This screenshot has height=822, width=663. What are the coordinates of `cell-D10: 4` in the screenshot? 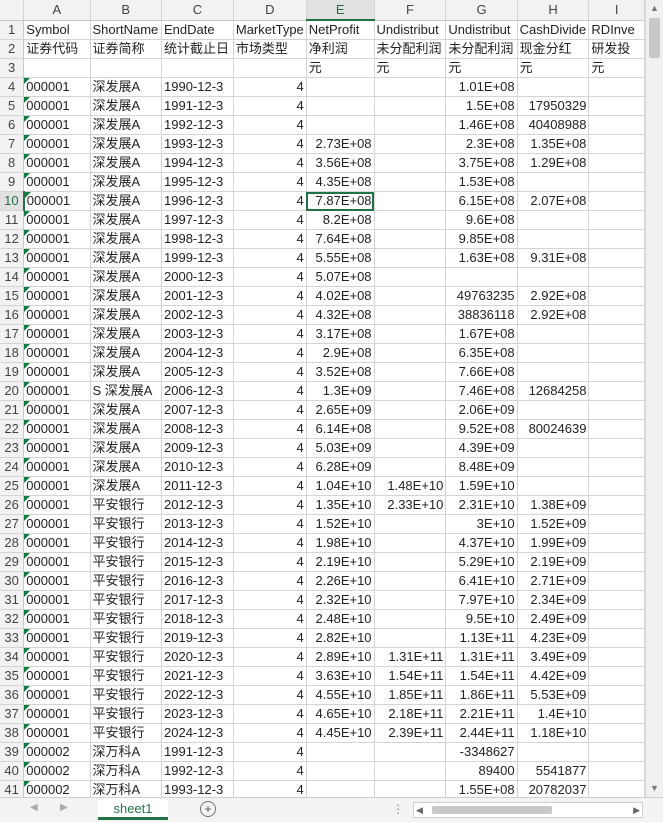 It's located at (270, 201).